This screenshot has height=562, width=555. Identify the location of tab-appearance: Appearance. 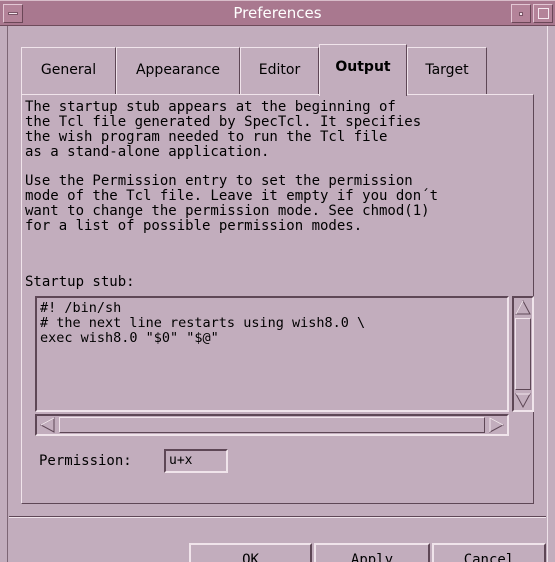
(178, 70).